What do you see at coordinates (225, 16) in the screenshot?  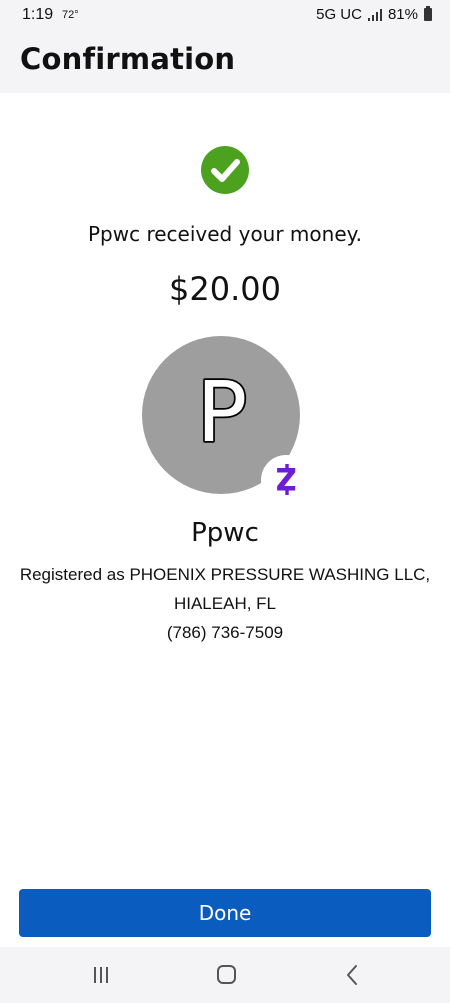 I see `status-bar: 1:19 72° 5G UC 81%` at bounding box center [225, 16].